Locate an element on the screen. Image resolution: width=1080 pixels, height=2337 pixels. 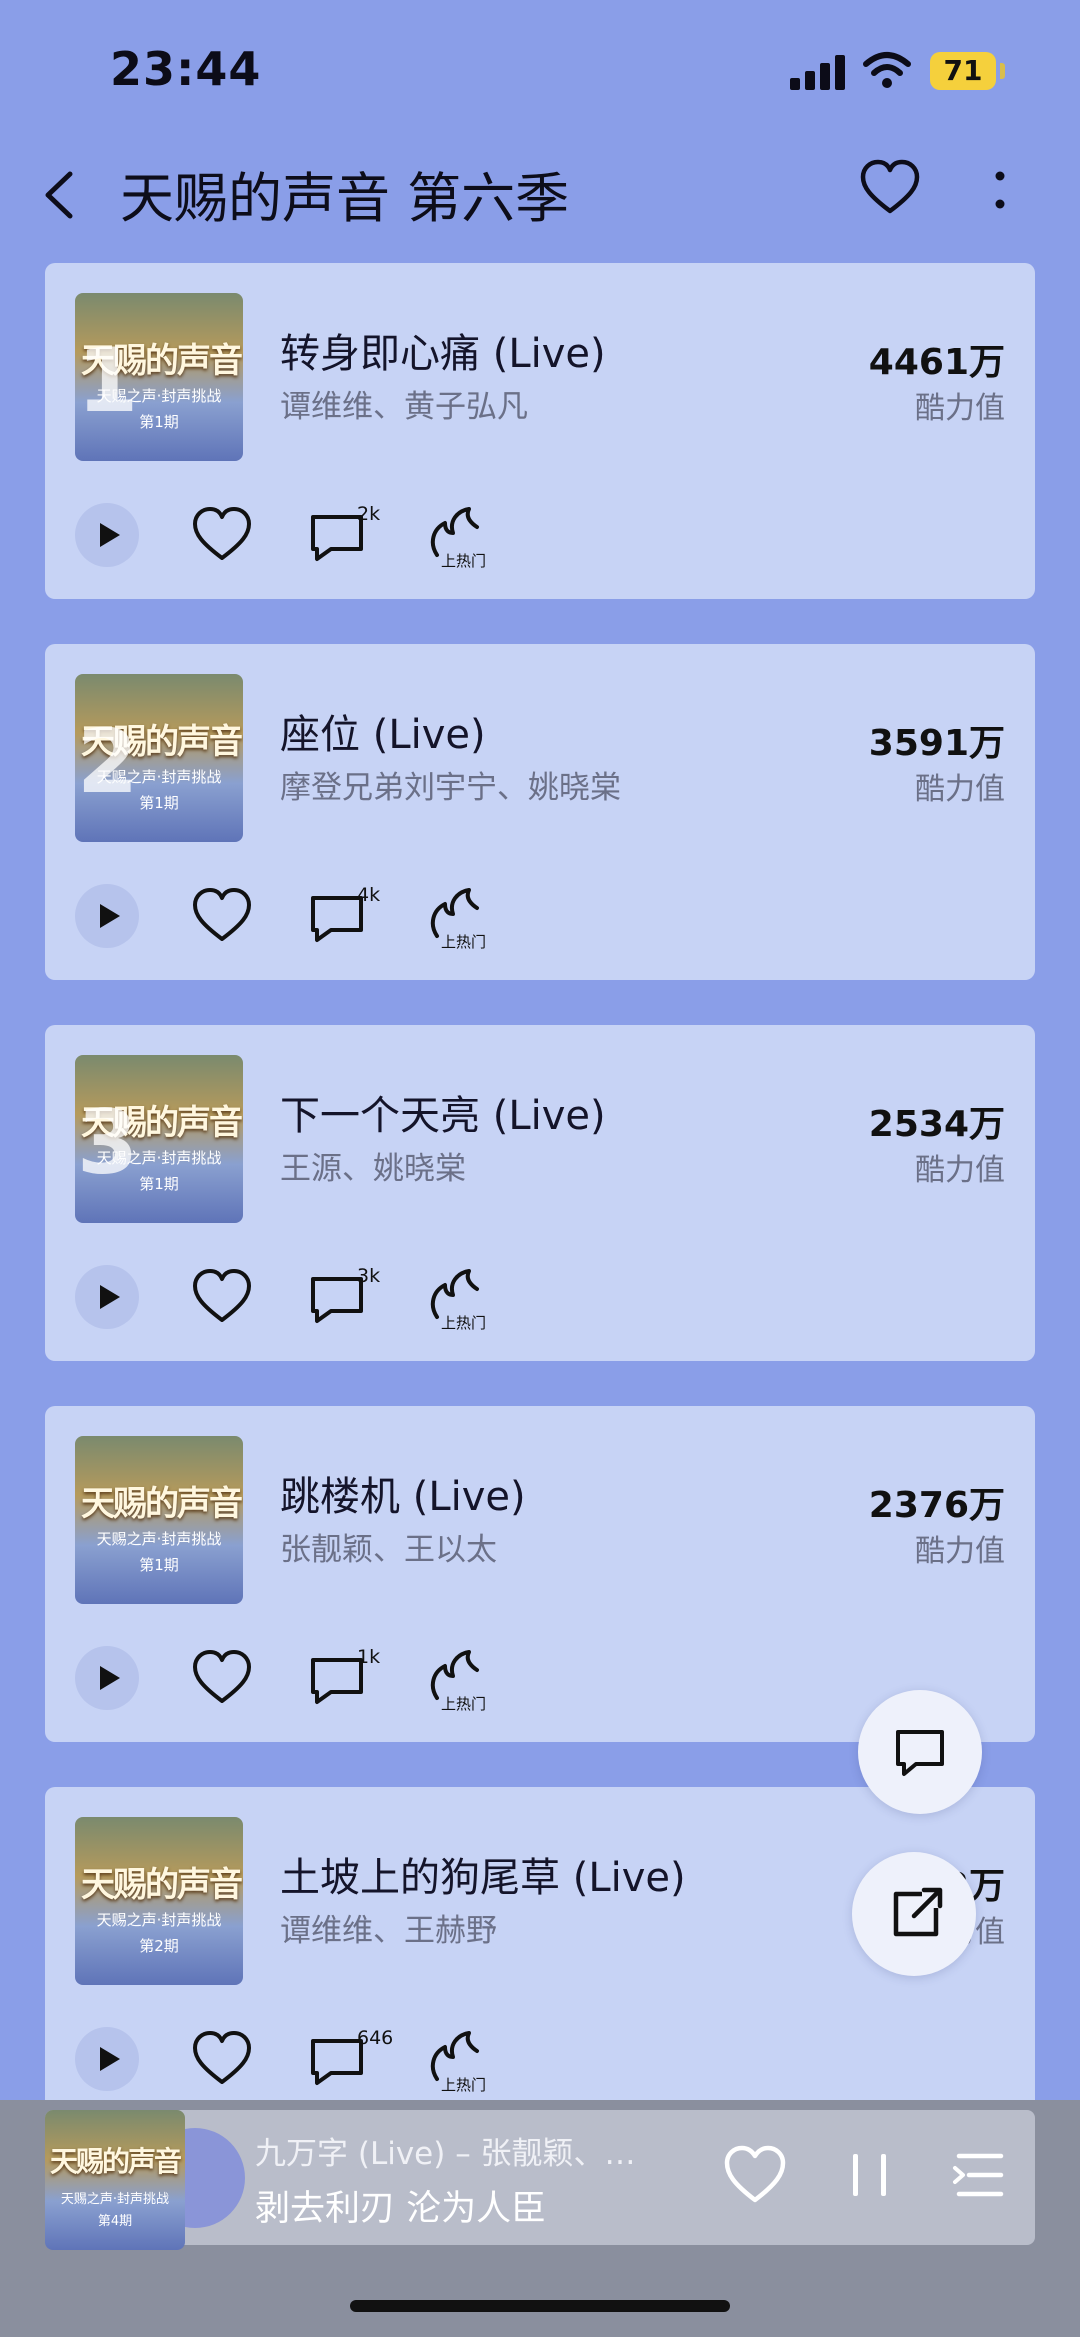
cover-art: 天赐的声音 天赐之声·封声挑战 第1期 1 is located at coordinates (159, 377).